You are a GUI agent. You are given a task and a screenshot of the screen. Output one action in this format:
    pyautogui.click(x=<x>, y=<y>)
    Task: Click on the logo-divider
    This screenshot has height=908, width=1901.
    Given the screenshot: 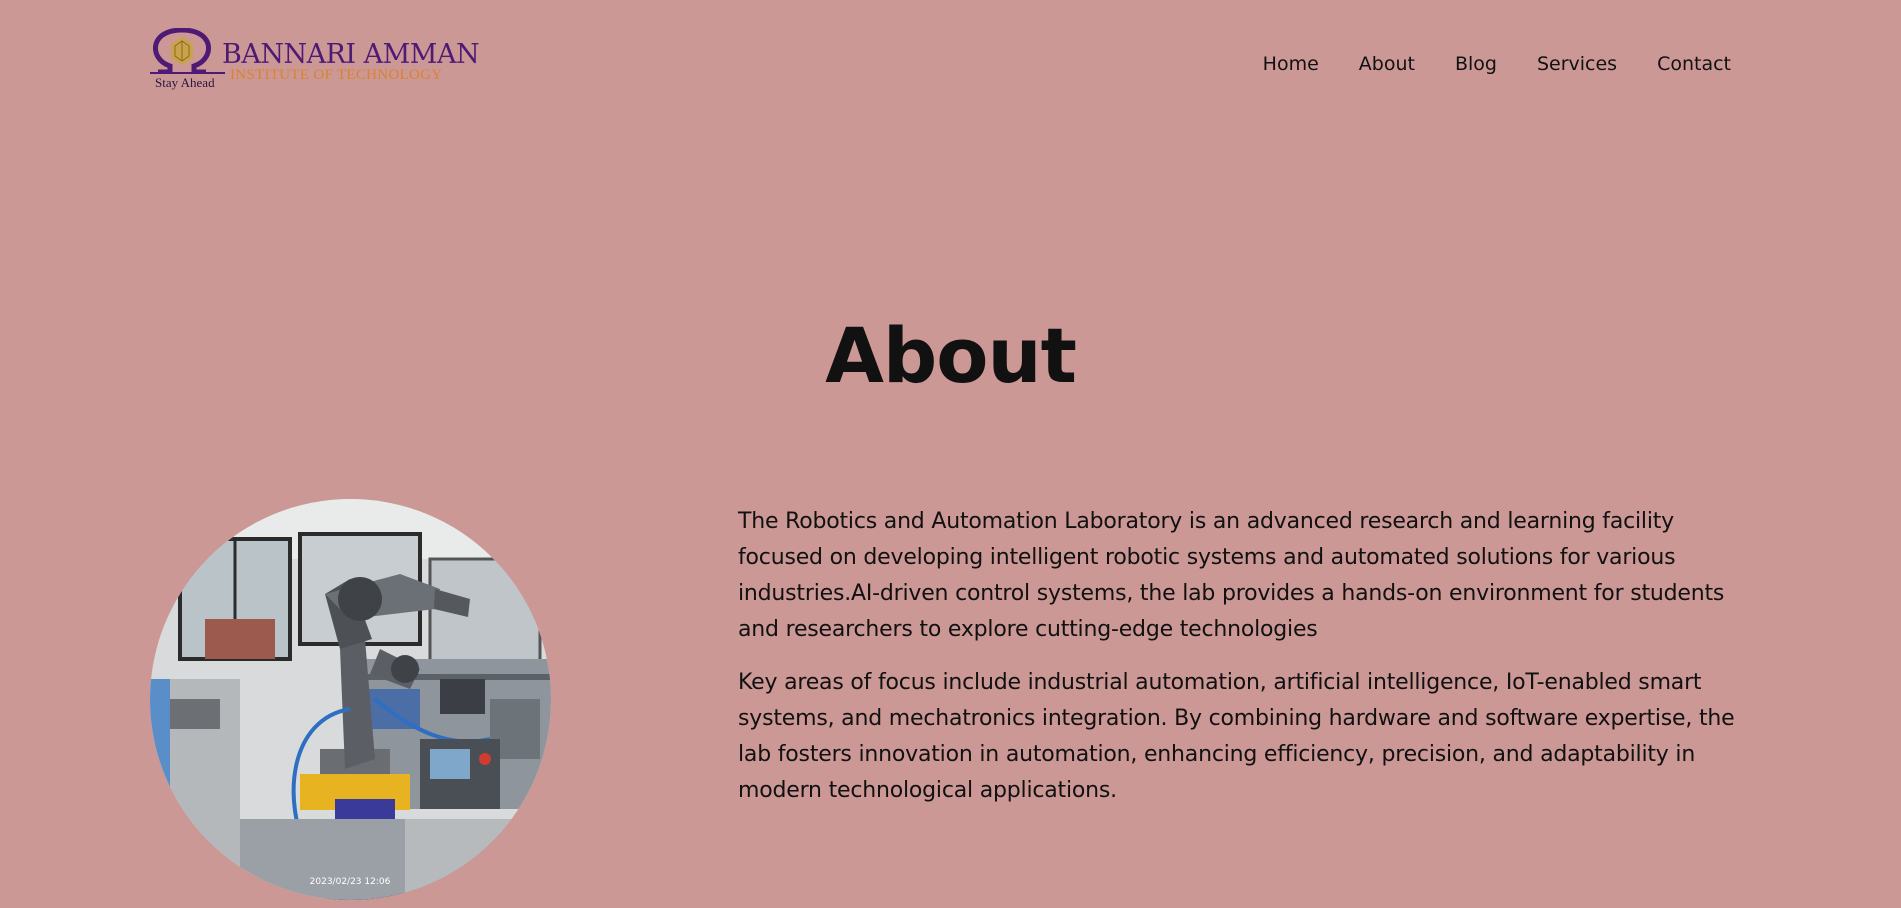 What is the action you would take?
    pyautogui.click(x=187, y=73)
    